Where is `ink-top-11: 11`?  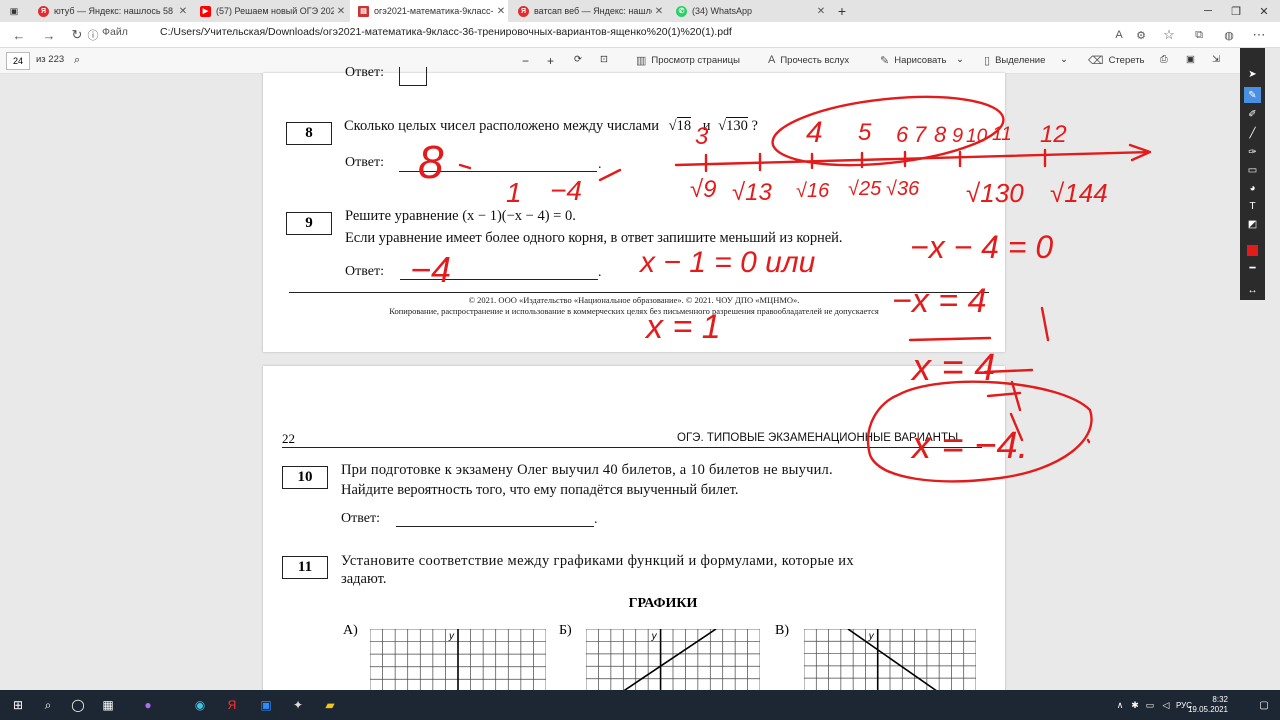 ink-top-11: 11 is located at coordinates (1002, 134).